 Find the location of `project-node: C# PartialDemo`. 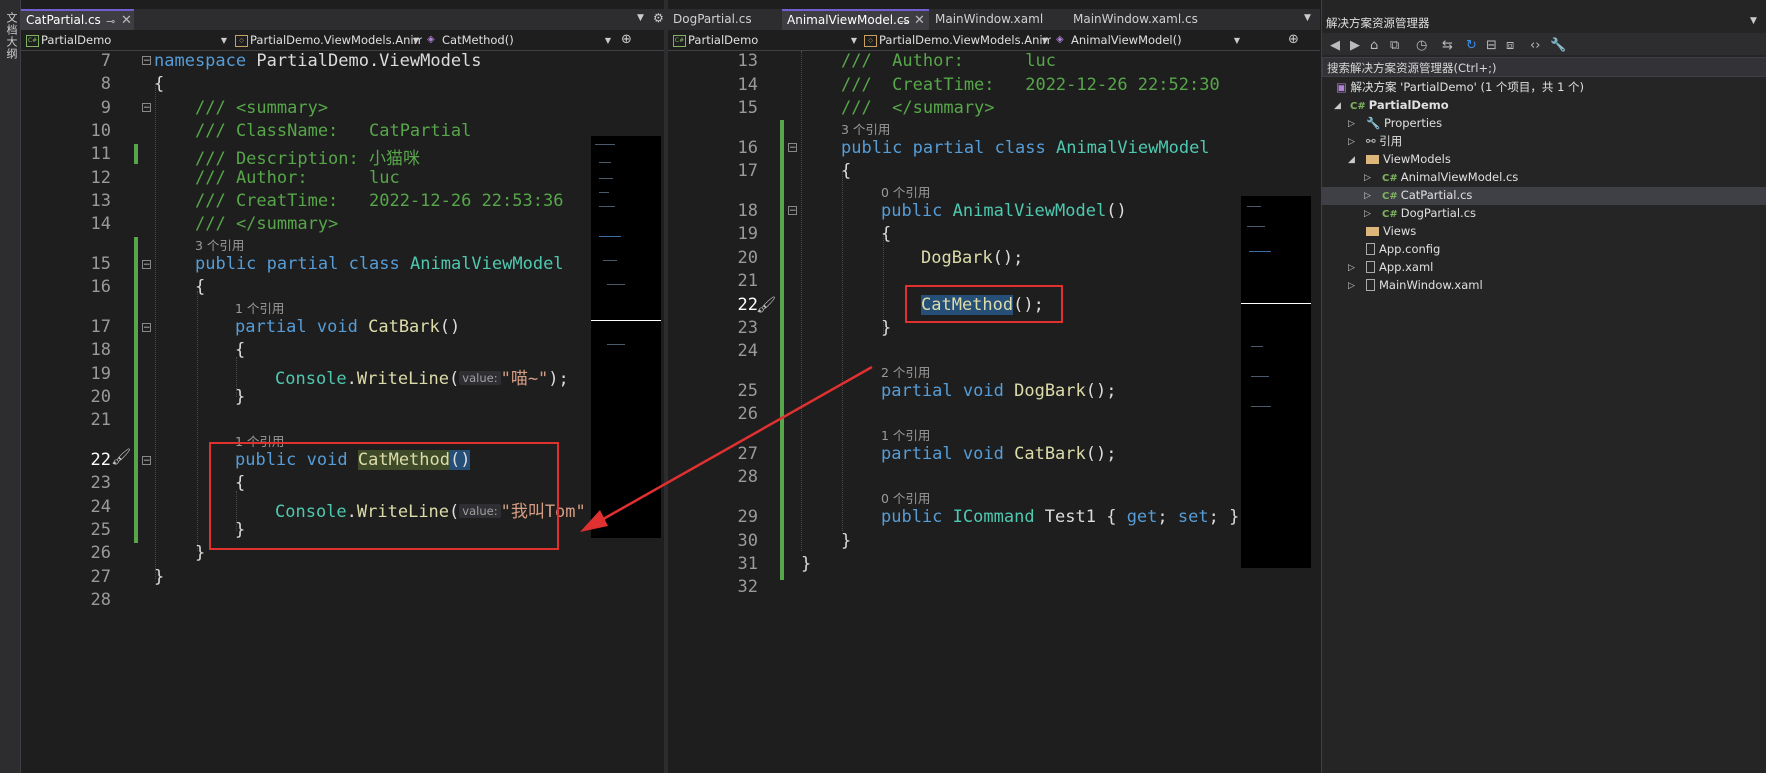

project-node: C# PartialDemo is located at coordinates (1399, 105).